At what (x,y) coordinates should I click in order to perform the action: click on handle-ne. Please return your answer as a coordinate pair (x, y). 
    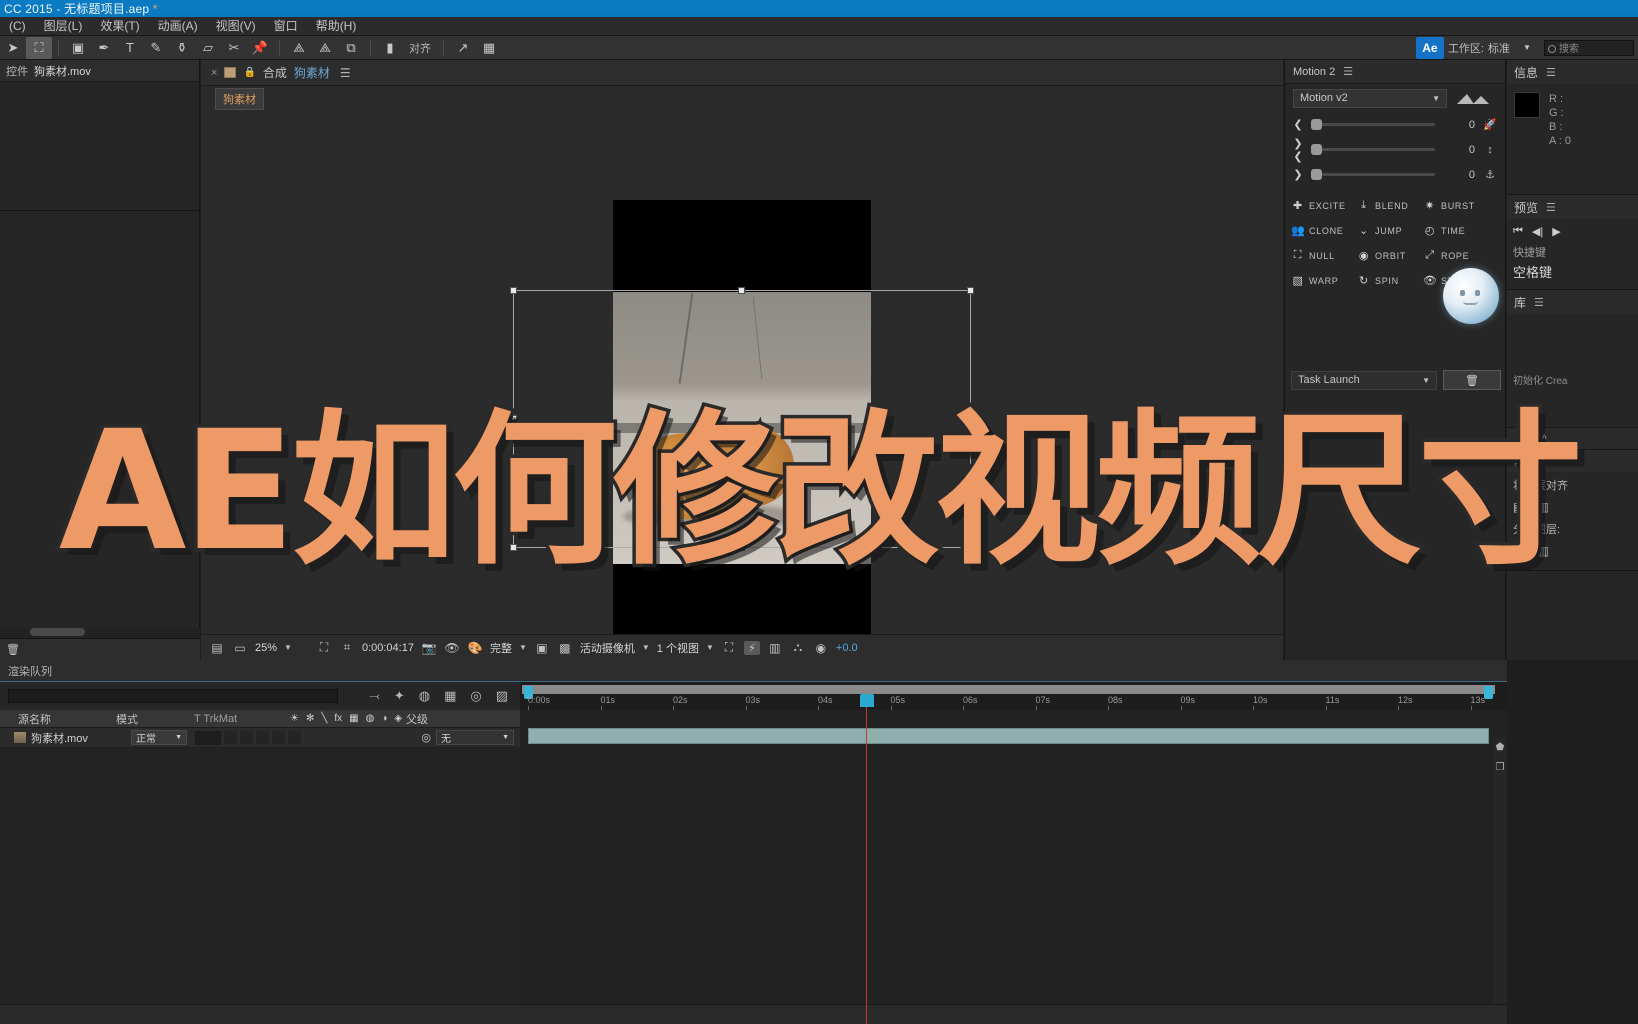
    Looking at the image, I should click on (970, 290).